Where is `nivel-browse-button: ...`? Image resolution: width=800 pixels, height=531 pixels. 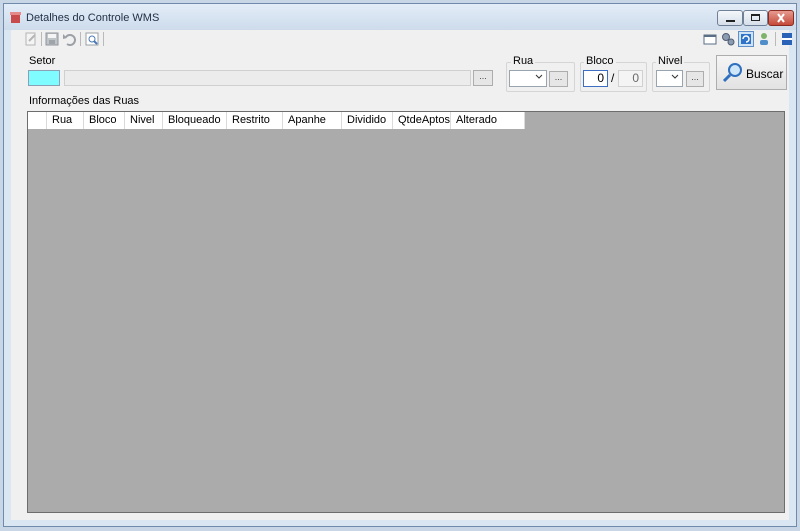 nivel-browse-button: ... is located at coordinates (695, 79).